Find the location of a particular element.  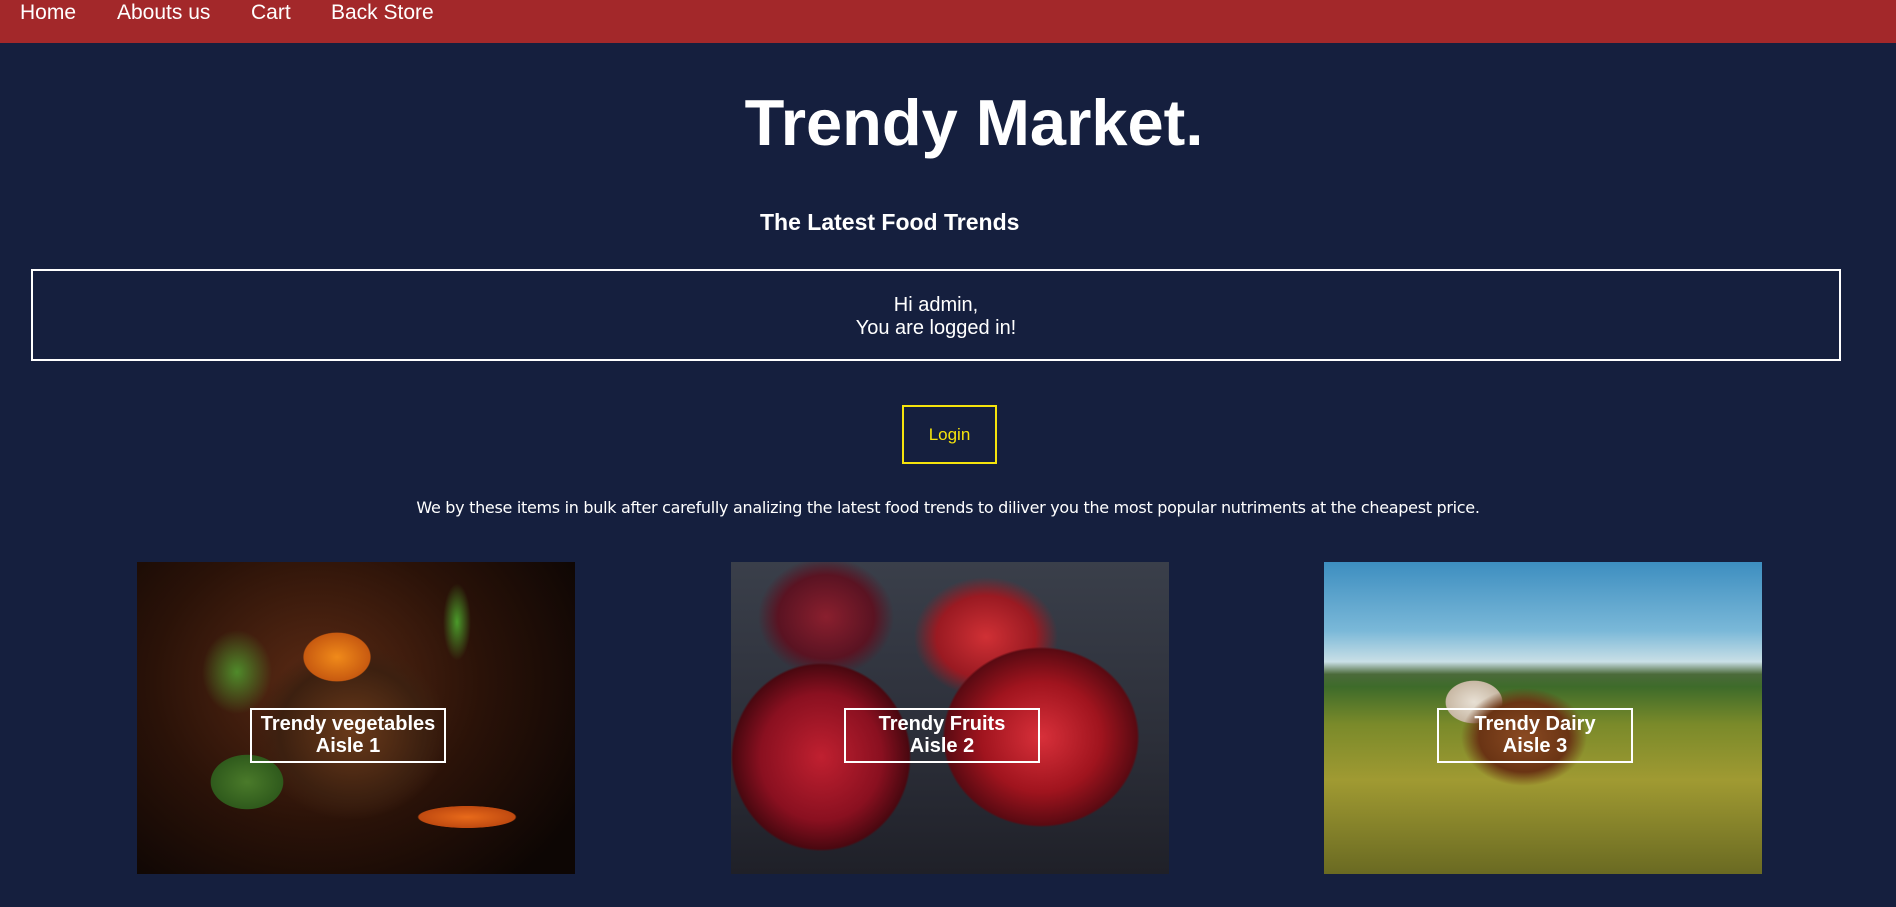

aisle-card-title: Trendy Fruits is located at coordinates (942, 724).